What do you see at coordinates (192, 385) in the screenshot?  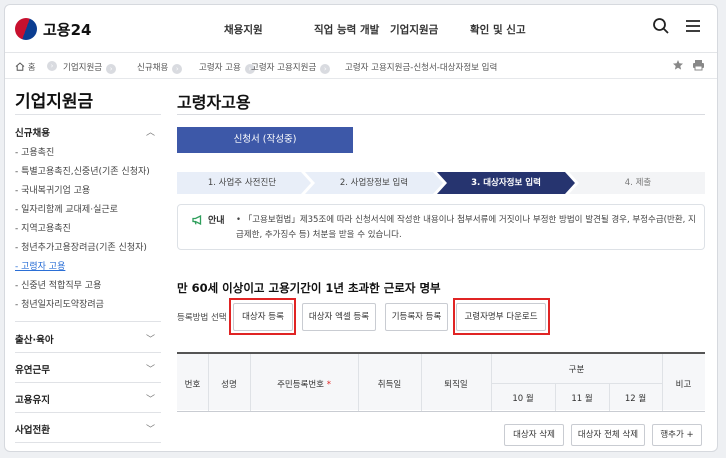 I see `col-header-number: 번호` at bounding box center [192, 385].